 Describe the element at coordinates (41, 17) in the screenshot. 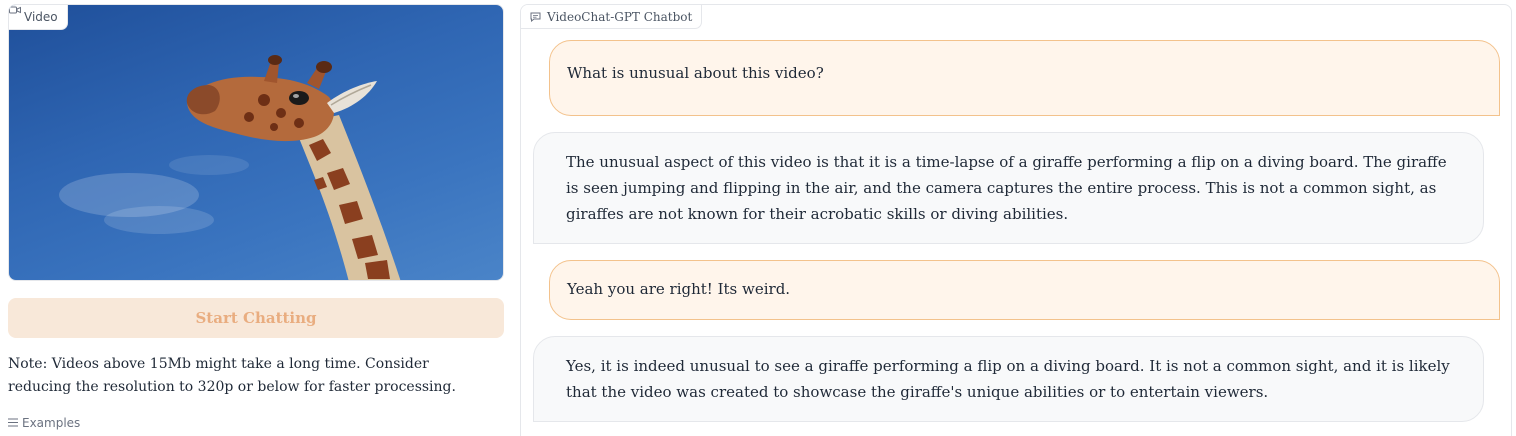

I see `video-tab-label: Video` at that location.